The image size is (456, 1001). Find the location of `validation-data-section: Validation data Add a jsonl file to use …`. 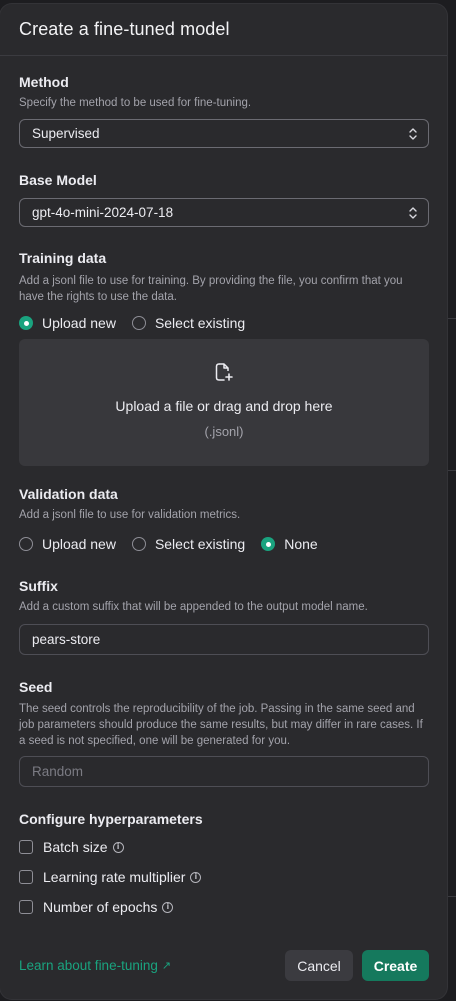

validation-data-section: Validation data Add a jsonl file to use … is located at coordinates (224, 519).